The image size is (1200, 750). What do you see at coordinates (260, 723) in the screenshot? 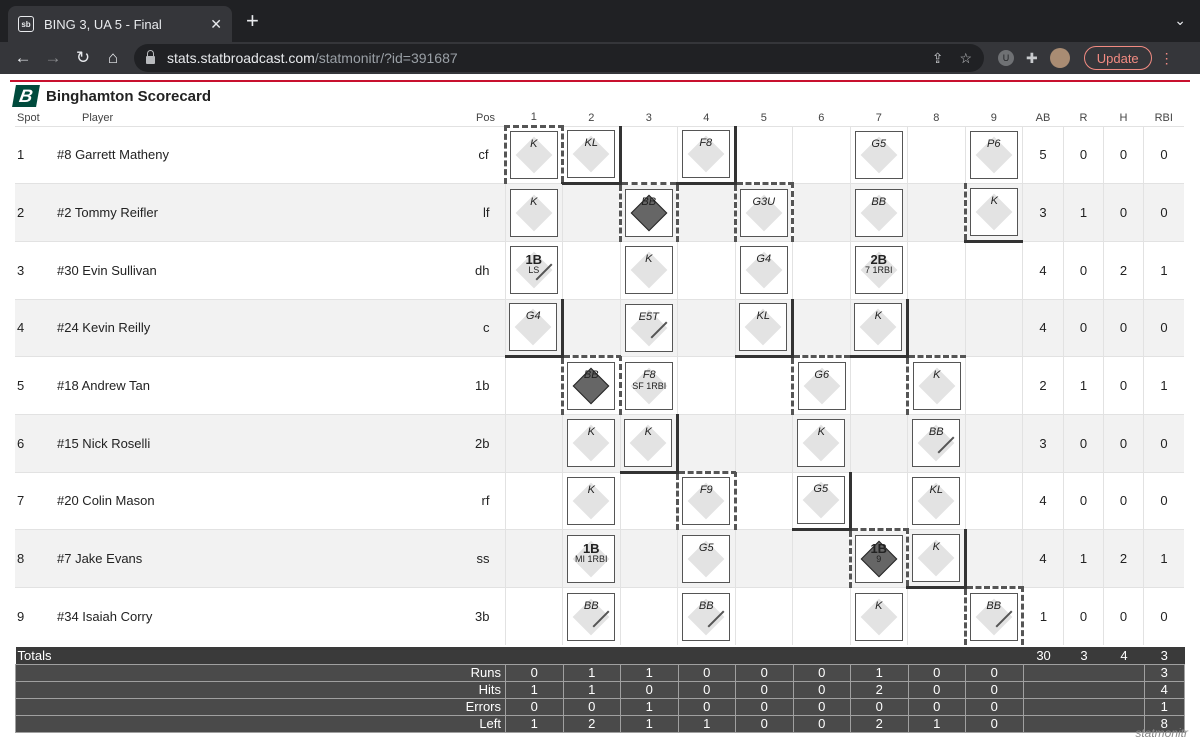
I see `line-score-label: Left` at bounding box center [260, 723].